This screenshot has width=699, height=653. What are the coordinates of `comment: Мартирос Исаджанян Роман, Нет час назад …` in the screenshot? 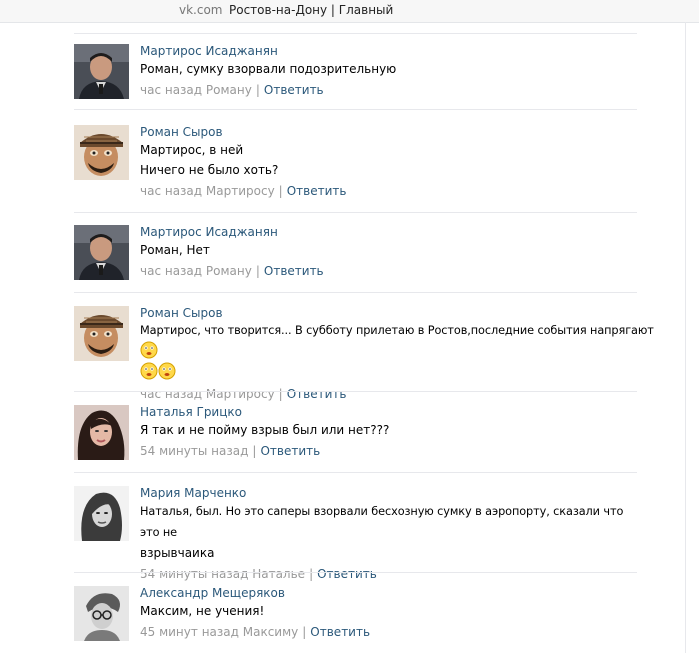 It's located at (355, 259).